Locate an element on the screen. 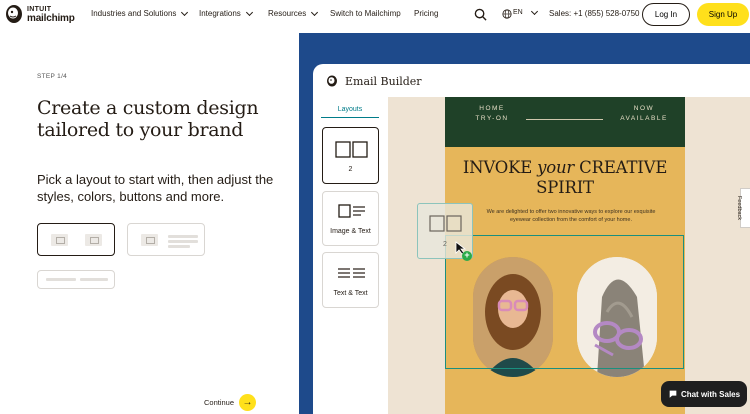 This screenshot has height=414, width=750. chat-bubble-icon is located at coordinates (673, 394).